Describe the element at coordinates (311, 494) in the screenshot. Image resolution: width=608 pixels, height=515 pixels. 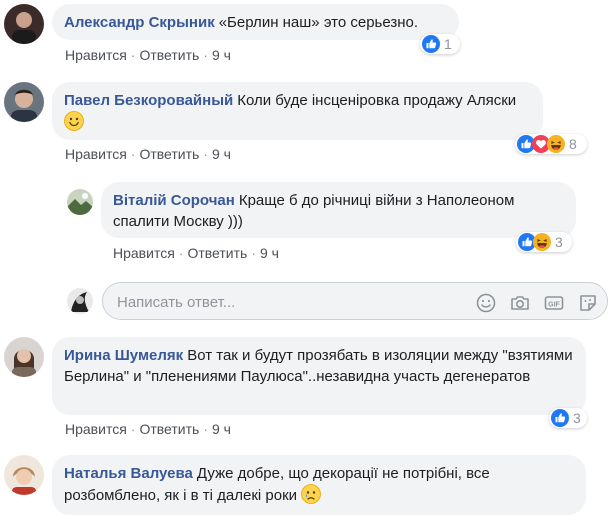
I see `crying-emoji` at that location.